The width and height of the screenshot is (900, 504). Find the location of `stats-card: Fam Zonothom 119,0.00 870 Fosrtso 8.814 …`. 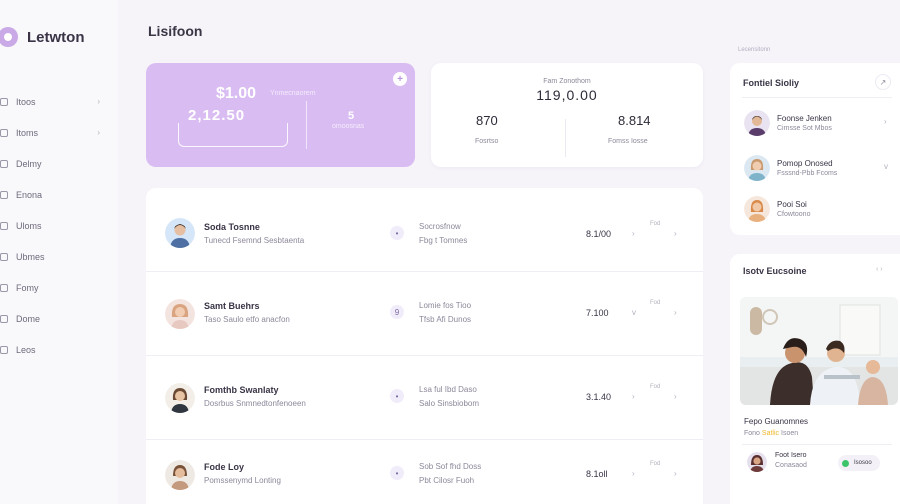

stats-card: Fam Zonothom 119,0.00 870 Fosrtso 8.814 … is located at coordinates (567, 115).